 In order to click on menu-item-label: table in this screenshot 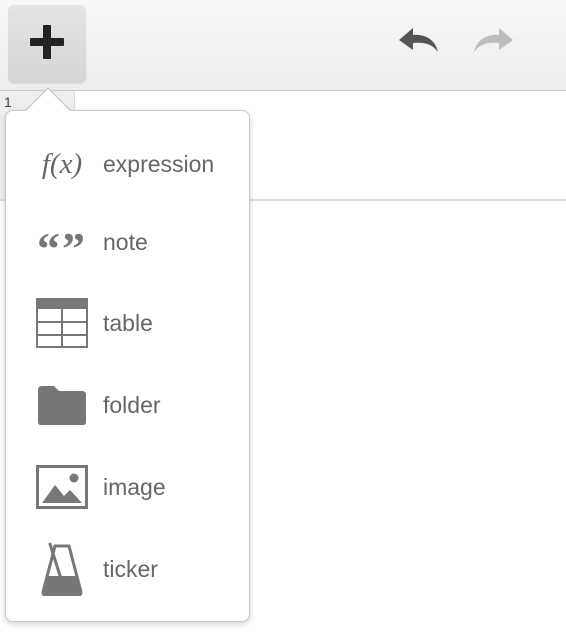, I will do `click(128, 322)`.